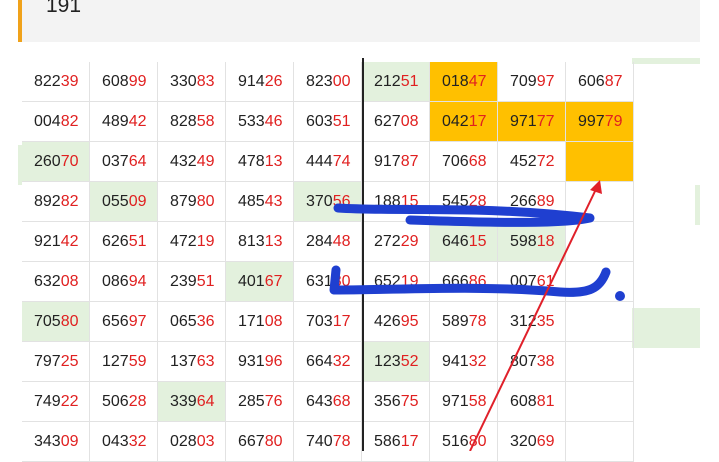 The width and height of the screenshot is (719, 462). Describe the element at coordinates (328, 202) in the screenshot. I see `grid-cell: 37056` at that location.